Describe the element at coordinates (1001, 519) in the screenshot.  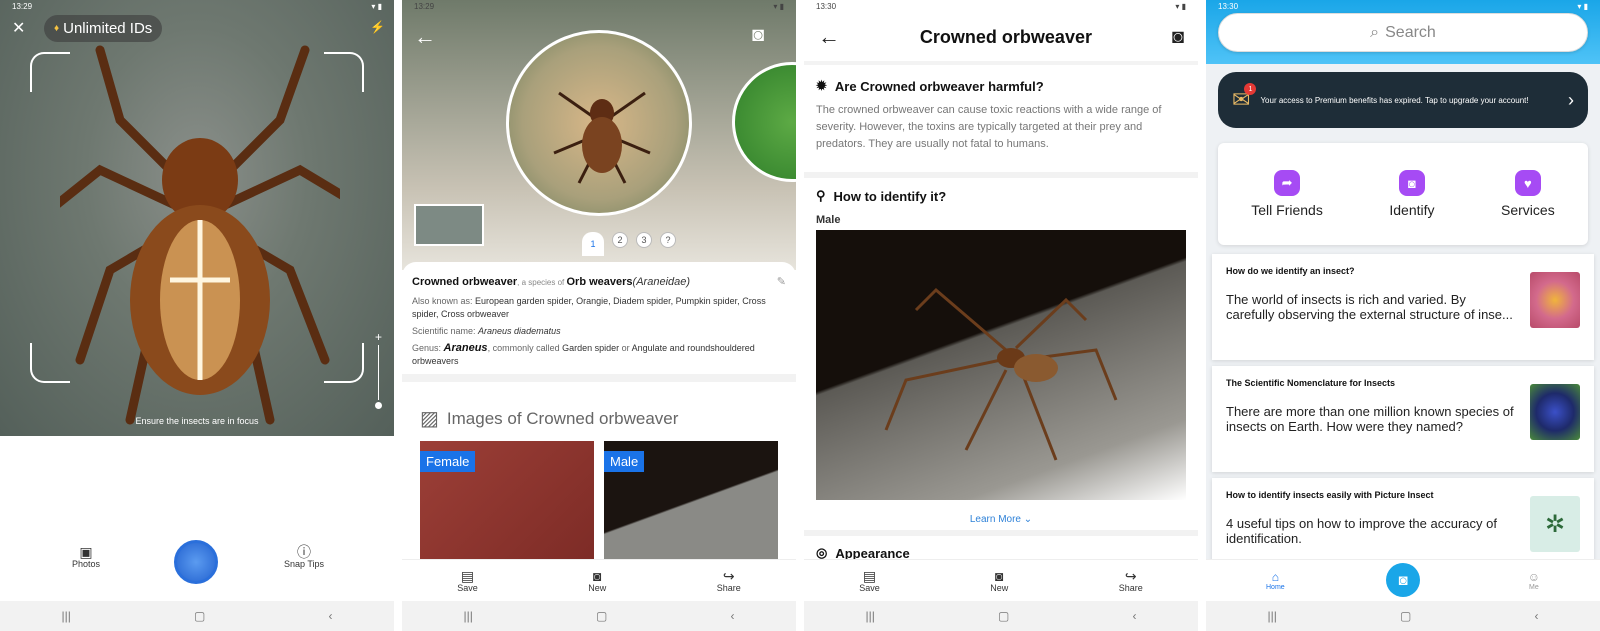
I see `learn-more-link: Learn More ⌄` at that location.